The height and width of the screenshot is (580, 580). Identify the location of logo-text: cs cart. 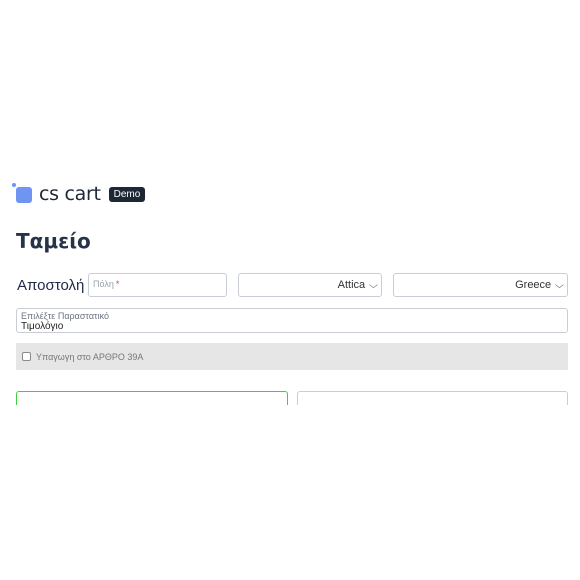
(70, 194).